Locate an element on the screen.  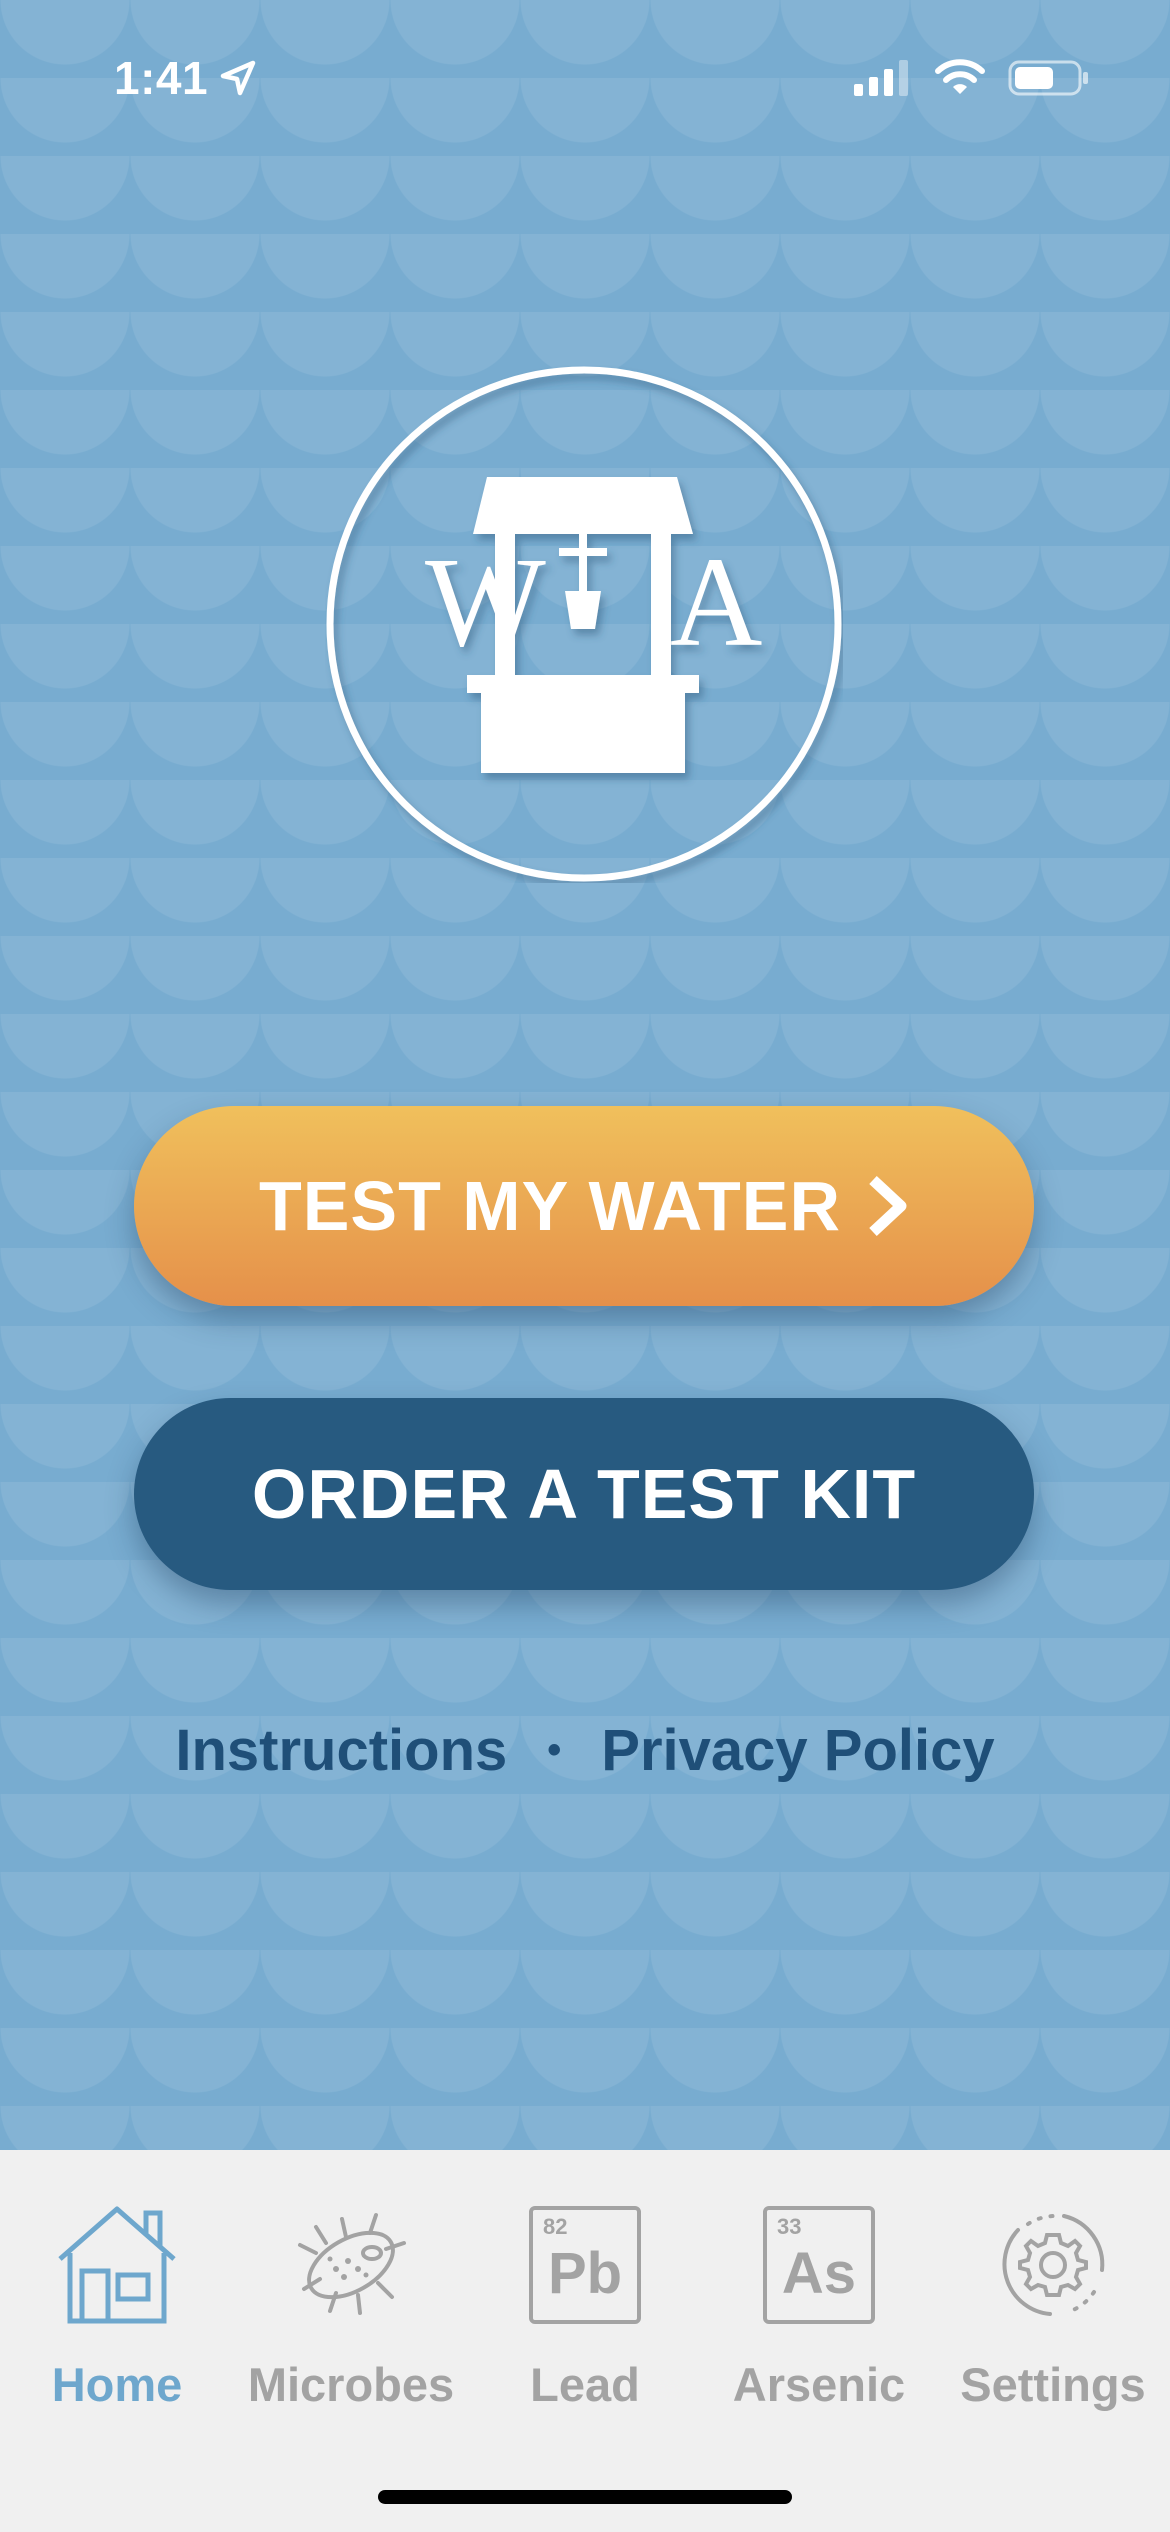
battery-icon is located at coordinates (1048, 78).